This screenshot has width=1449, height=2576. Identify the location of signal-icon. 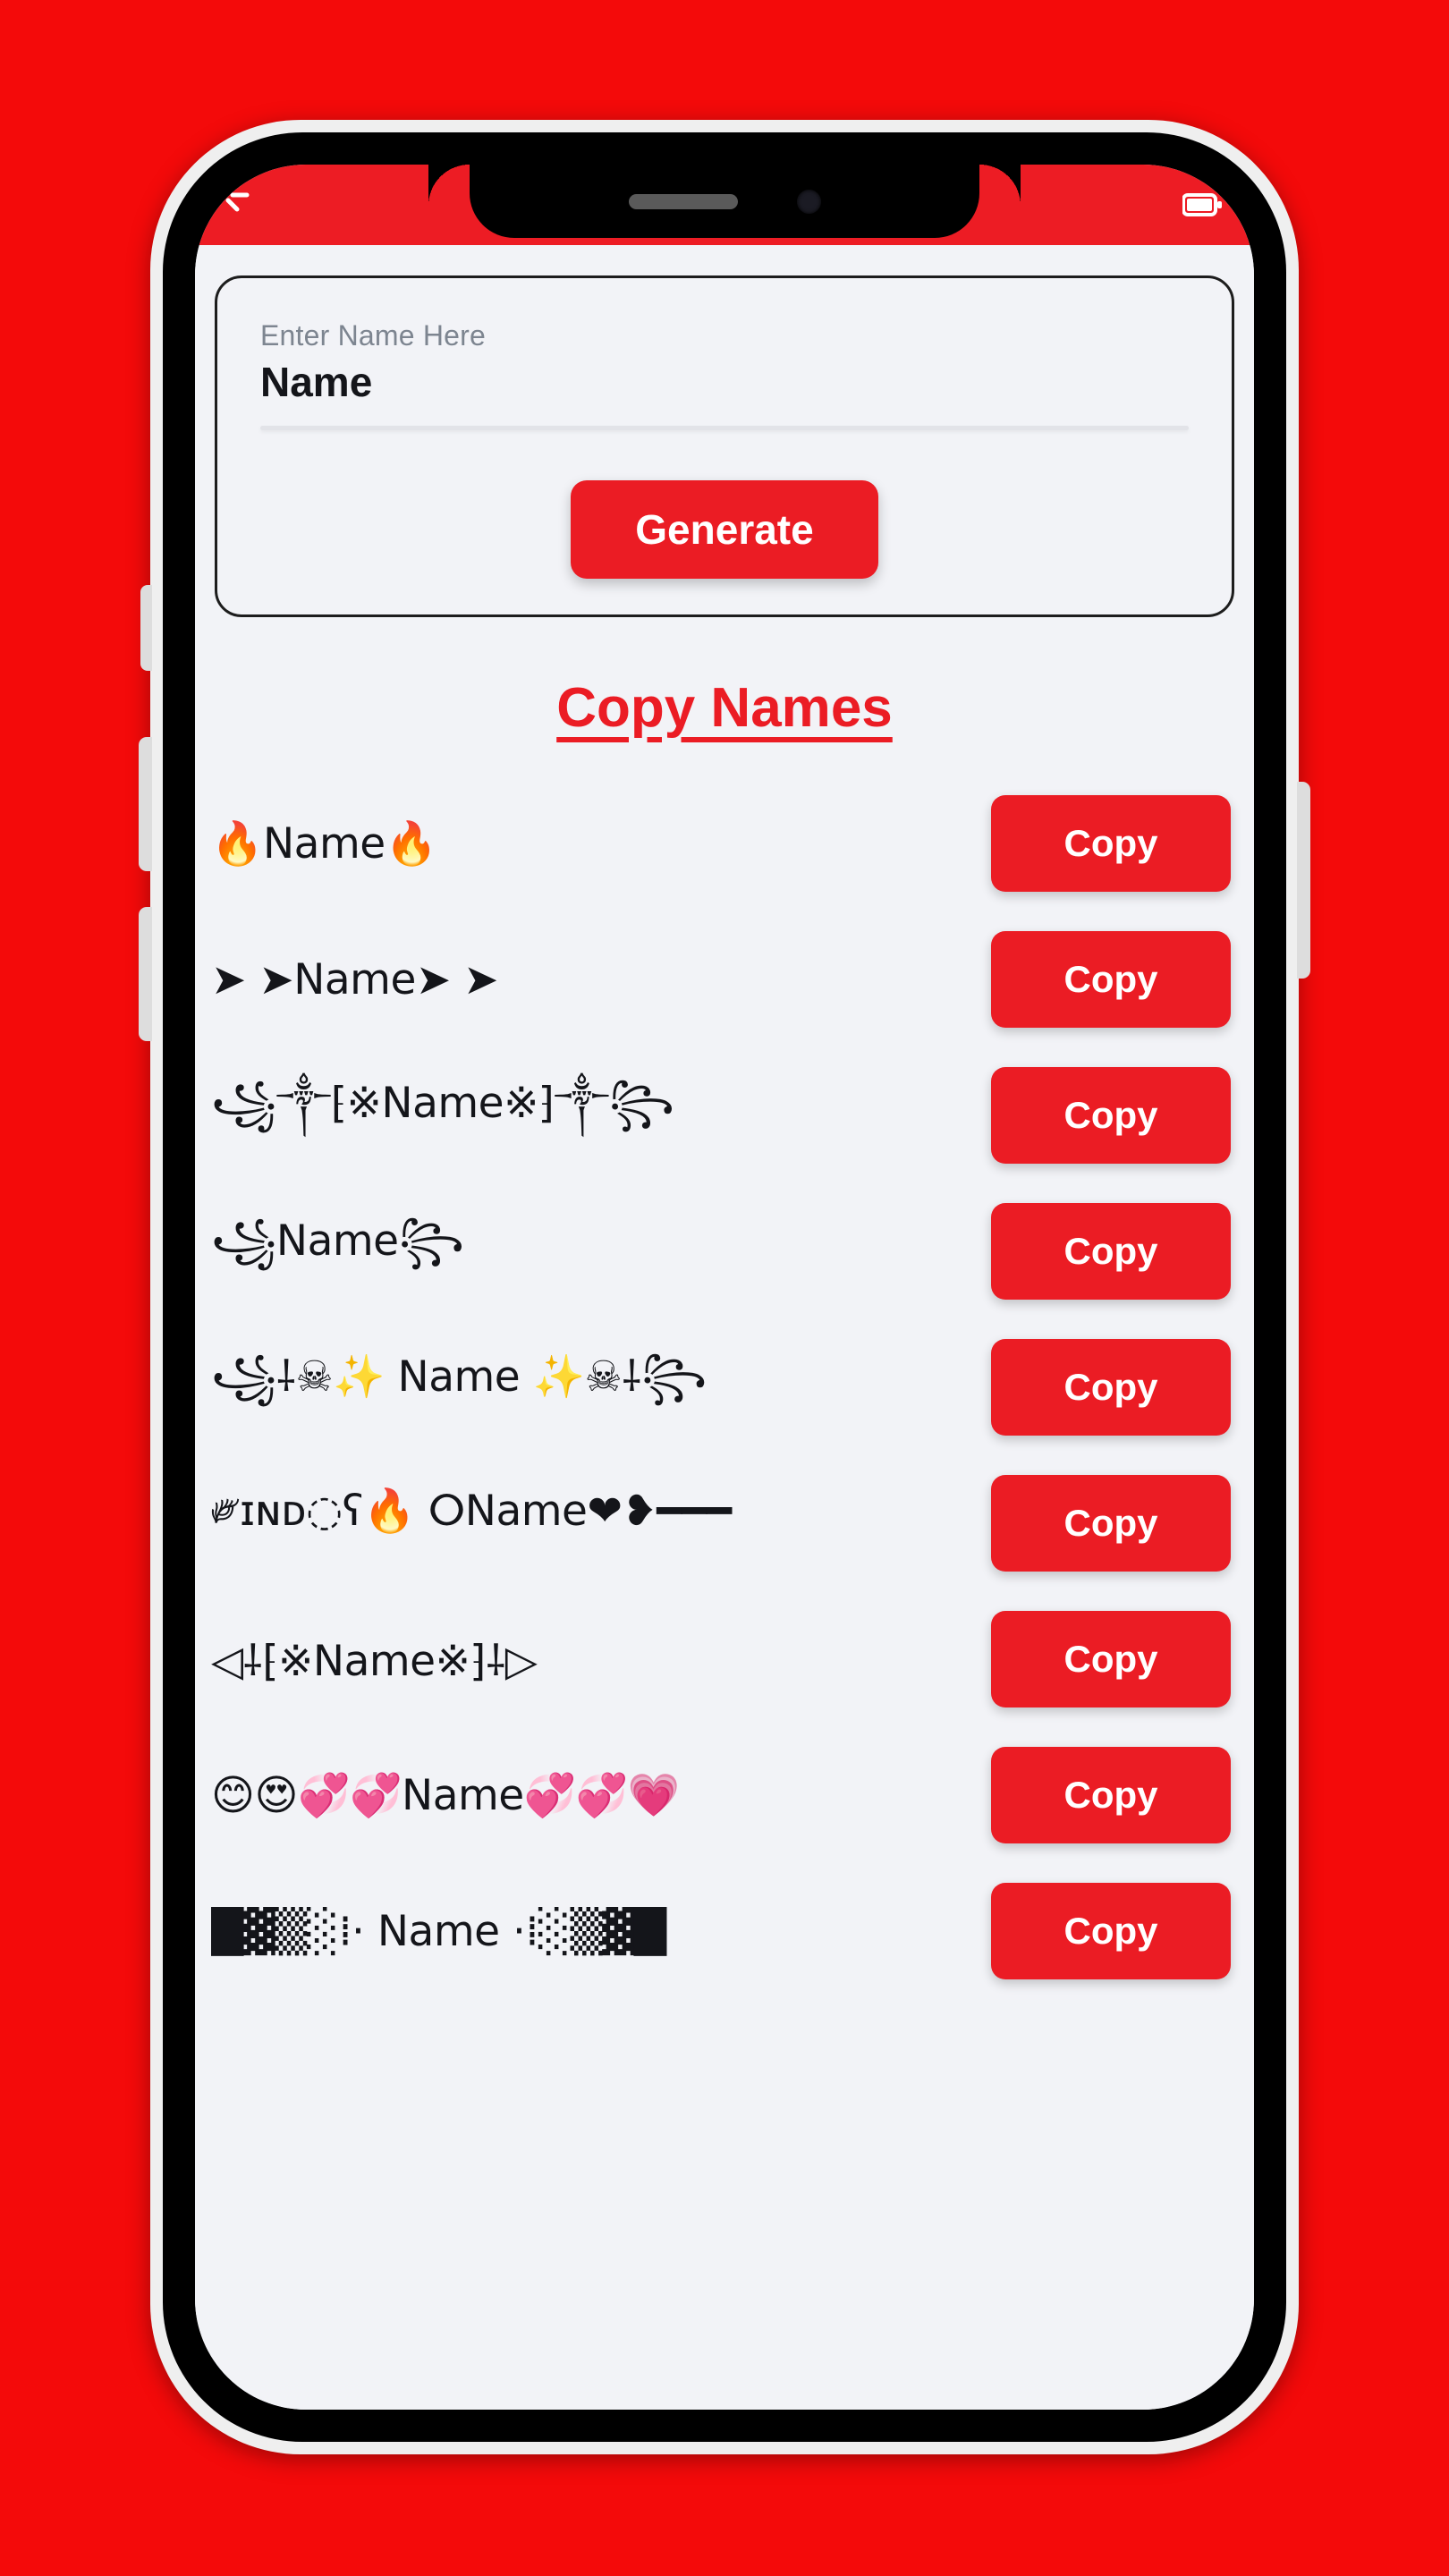
(237, 202).